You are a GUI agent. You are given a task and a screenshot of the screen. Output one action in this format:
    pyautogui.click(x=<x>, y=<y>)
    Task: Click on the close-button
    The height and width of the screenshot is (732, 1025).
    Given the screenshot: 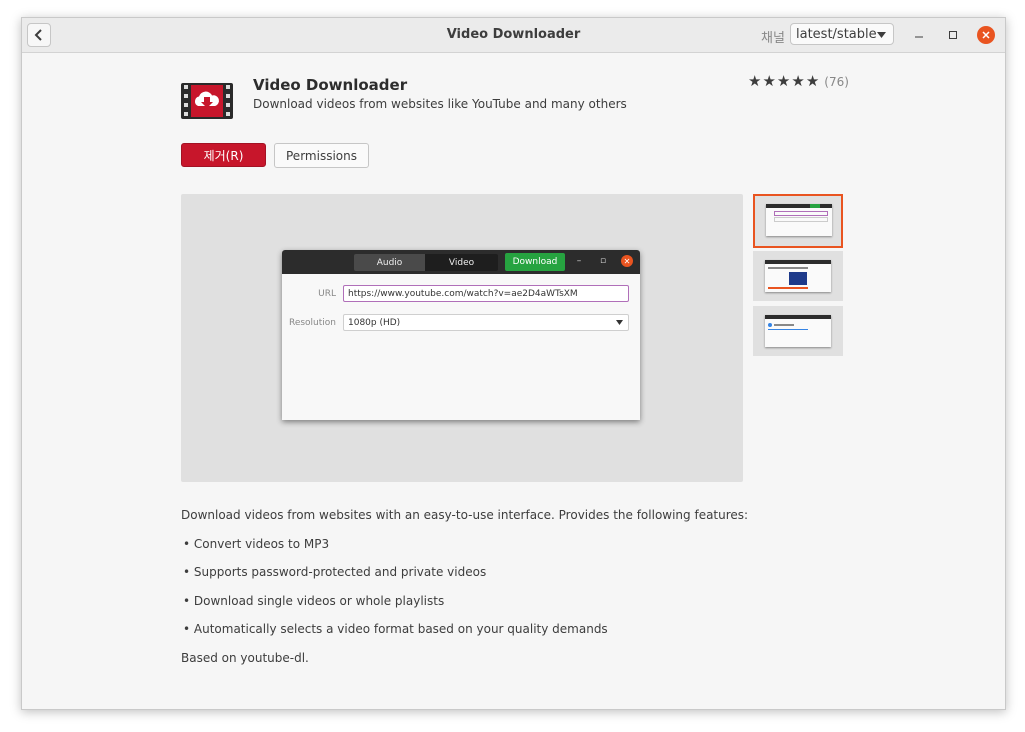 What is the action you would take?
    pyautogui.click(x=986, y=35)
    